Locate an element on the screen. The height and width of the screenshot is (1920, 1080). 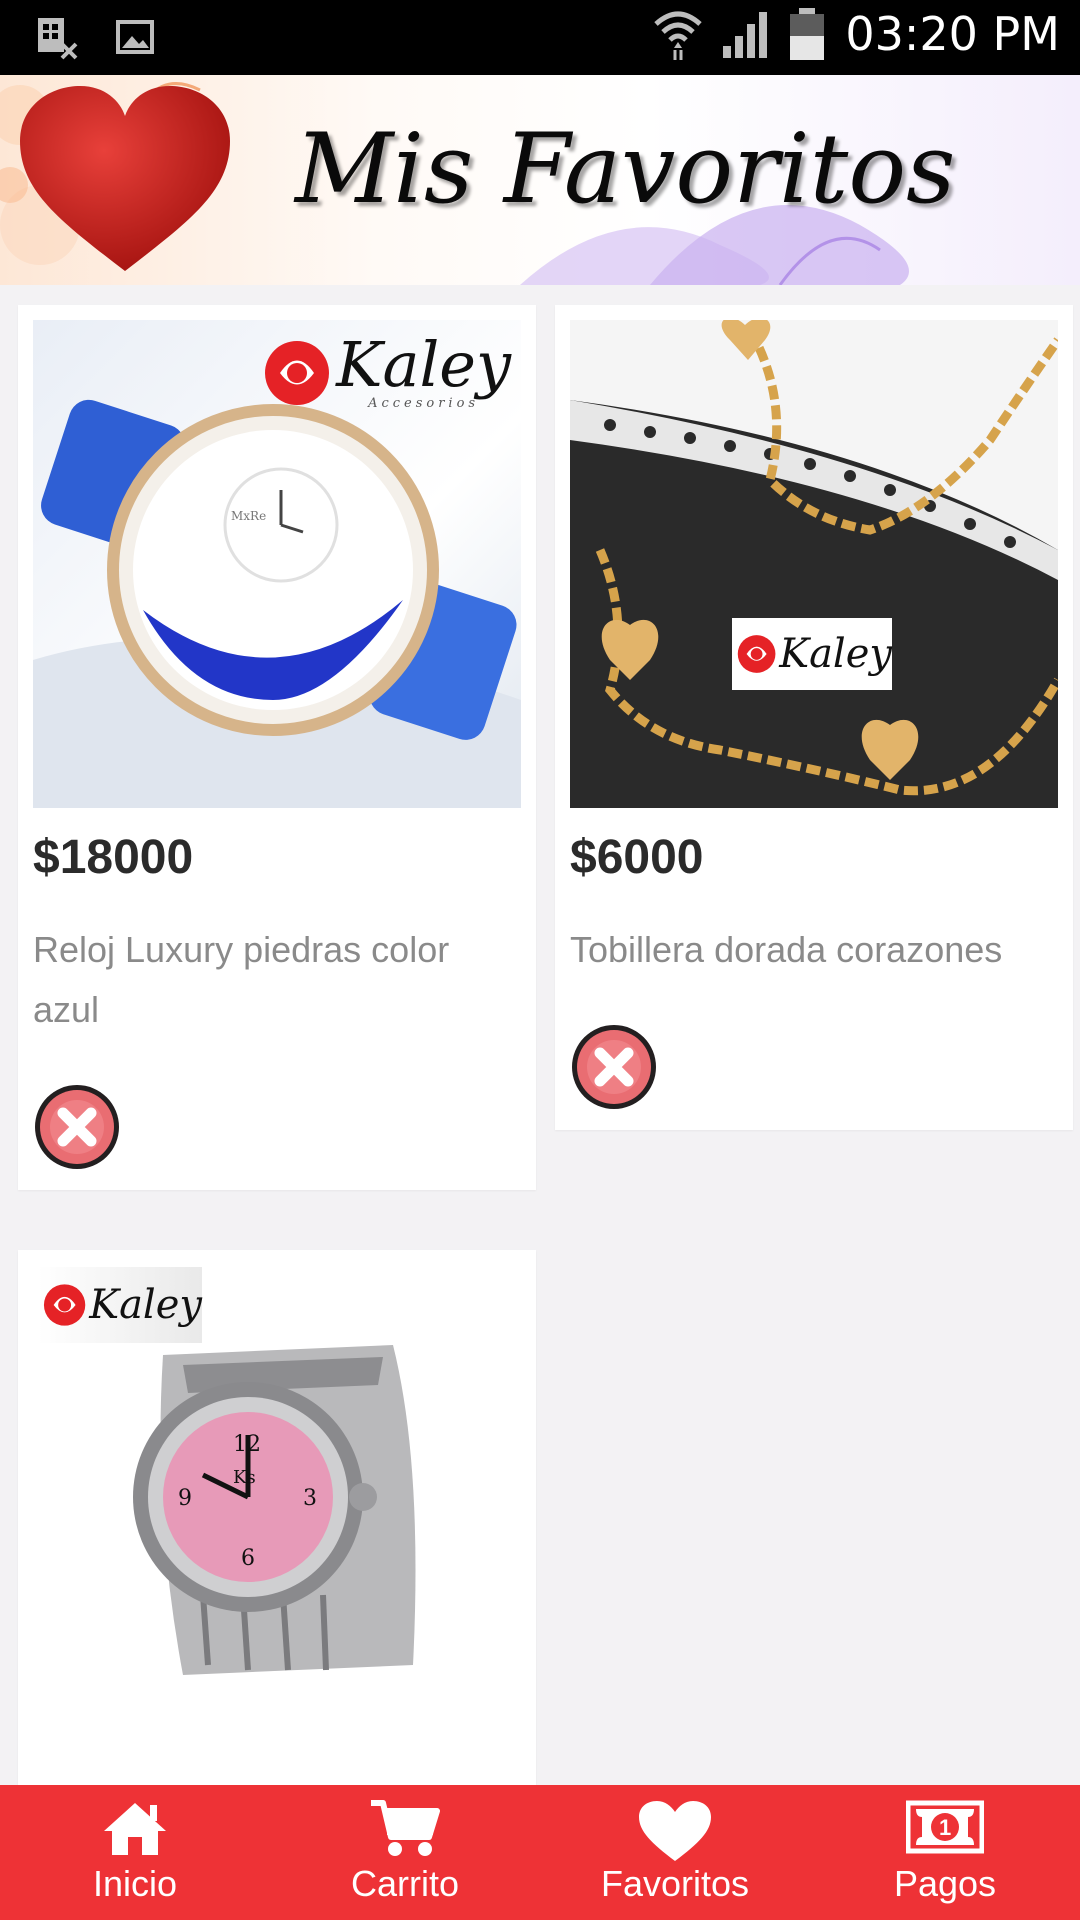
money-icon: 1 is located at coordinates (945, 1827).